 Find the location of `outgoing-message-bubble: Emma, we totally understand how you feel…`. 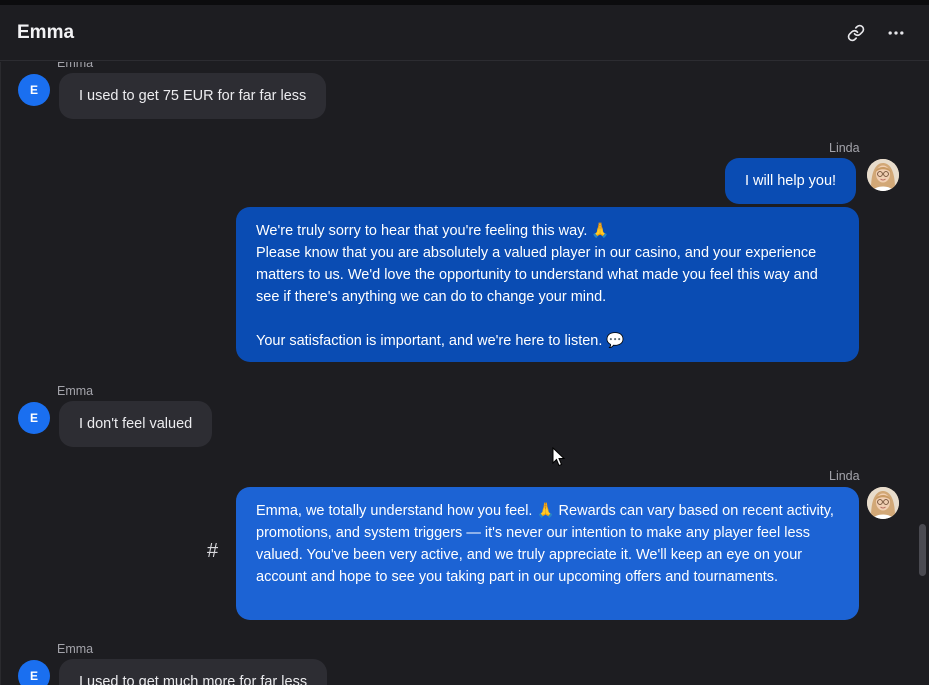

outgoing-message-bubble: Emma, we totally understand how you feel… is located at coordinates (547, 553).